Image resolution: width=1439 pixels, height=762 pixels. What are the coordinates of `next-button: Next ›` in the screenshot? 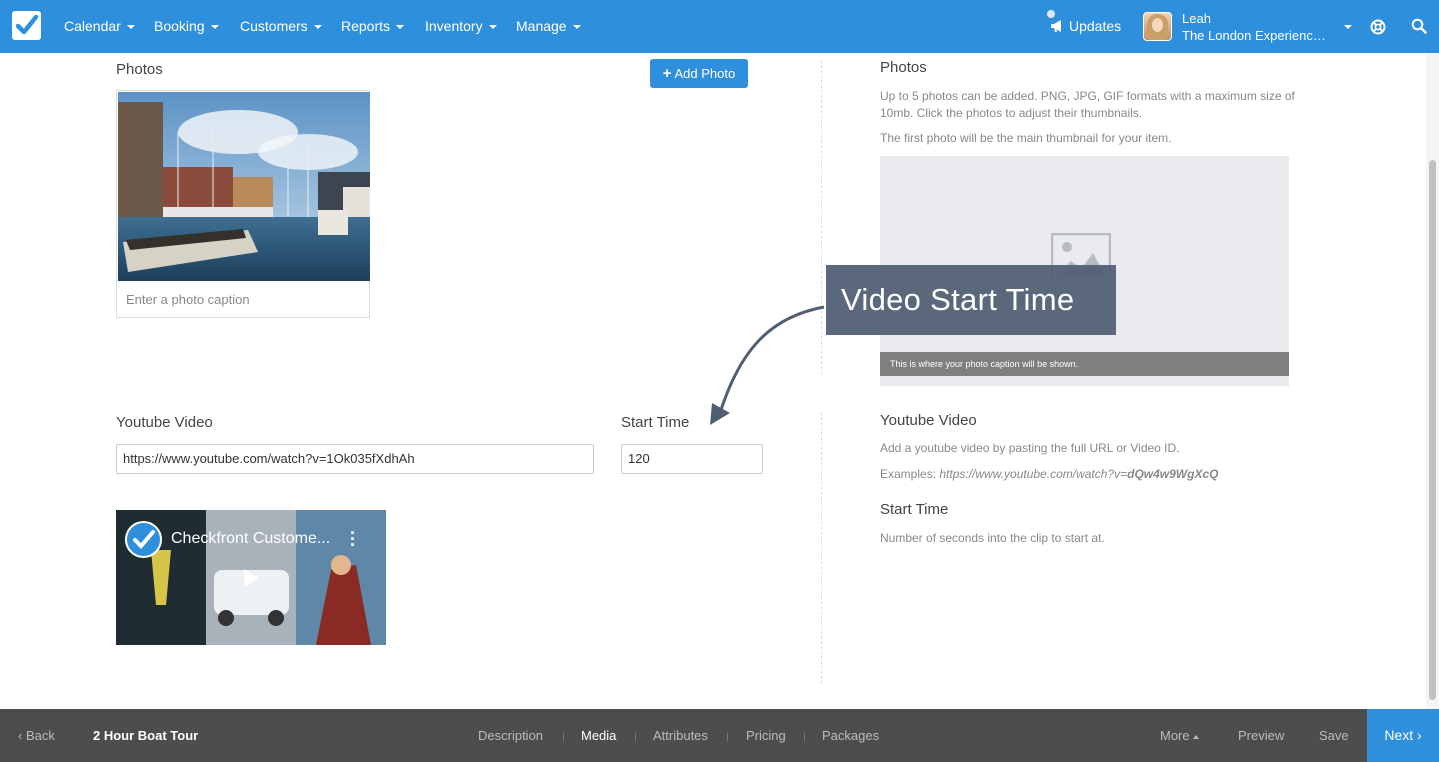 It's located at (1403, 735).